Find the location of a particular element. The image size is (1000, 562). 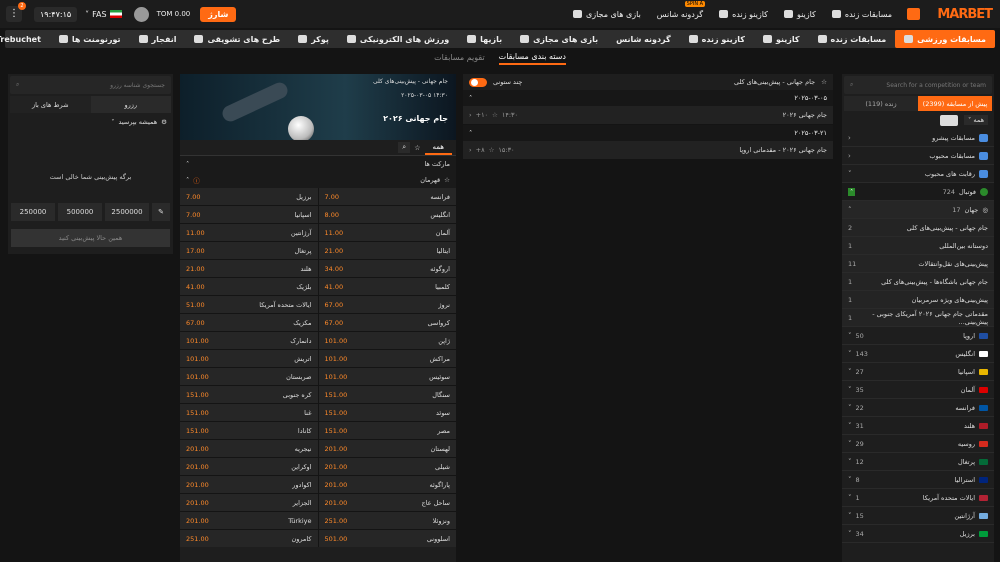

language-selector: ˅ FAS is located at coordinates (103, 14).